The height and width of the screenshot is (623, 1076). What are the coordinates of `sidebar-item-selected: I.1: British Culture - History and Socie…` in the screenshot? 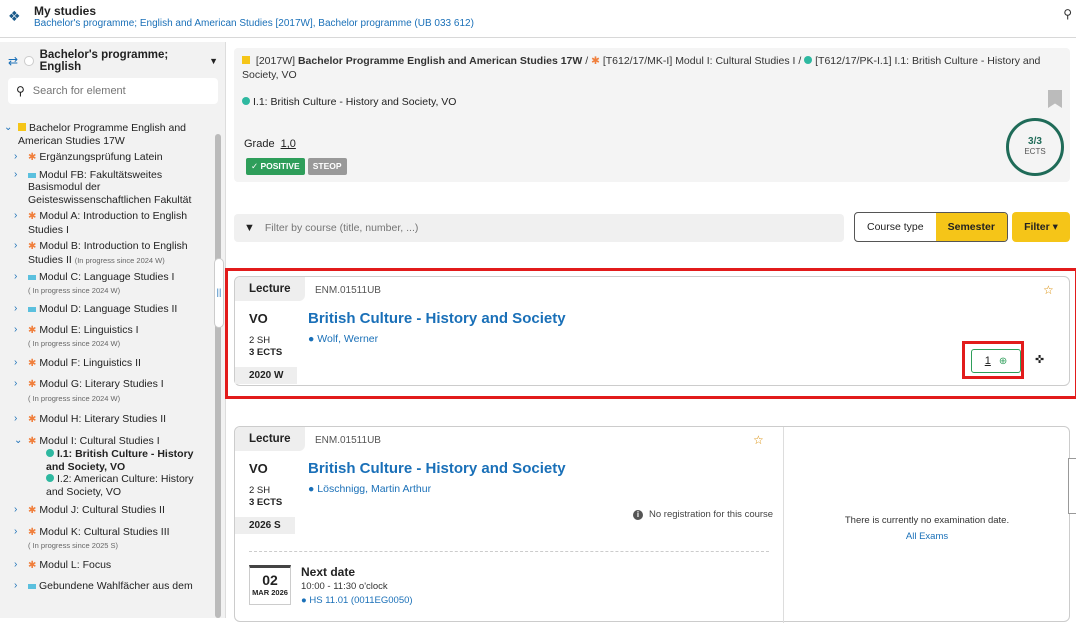 It's located at (117, 460).